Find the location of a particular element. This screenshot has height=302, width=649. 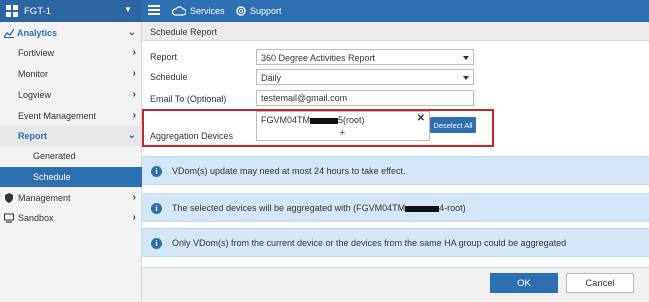

sidebar-item-analytics: Analytics ⌄ is located at coordinates (71, 33).